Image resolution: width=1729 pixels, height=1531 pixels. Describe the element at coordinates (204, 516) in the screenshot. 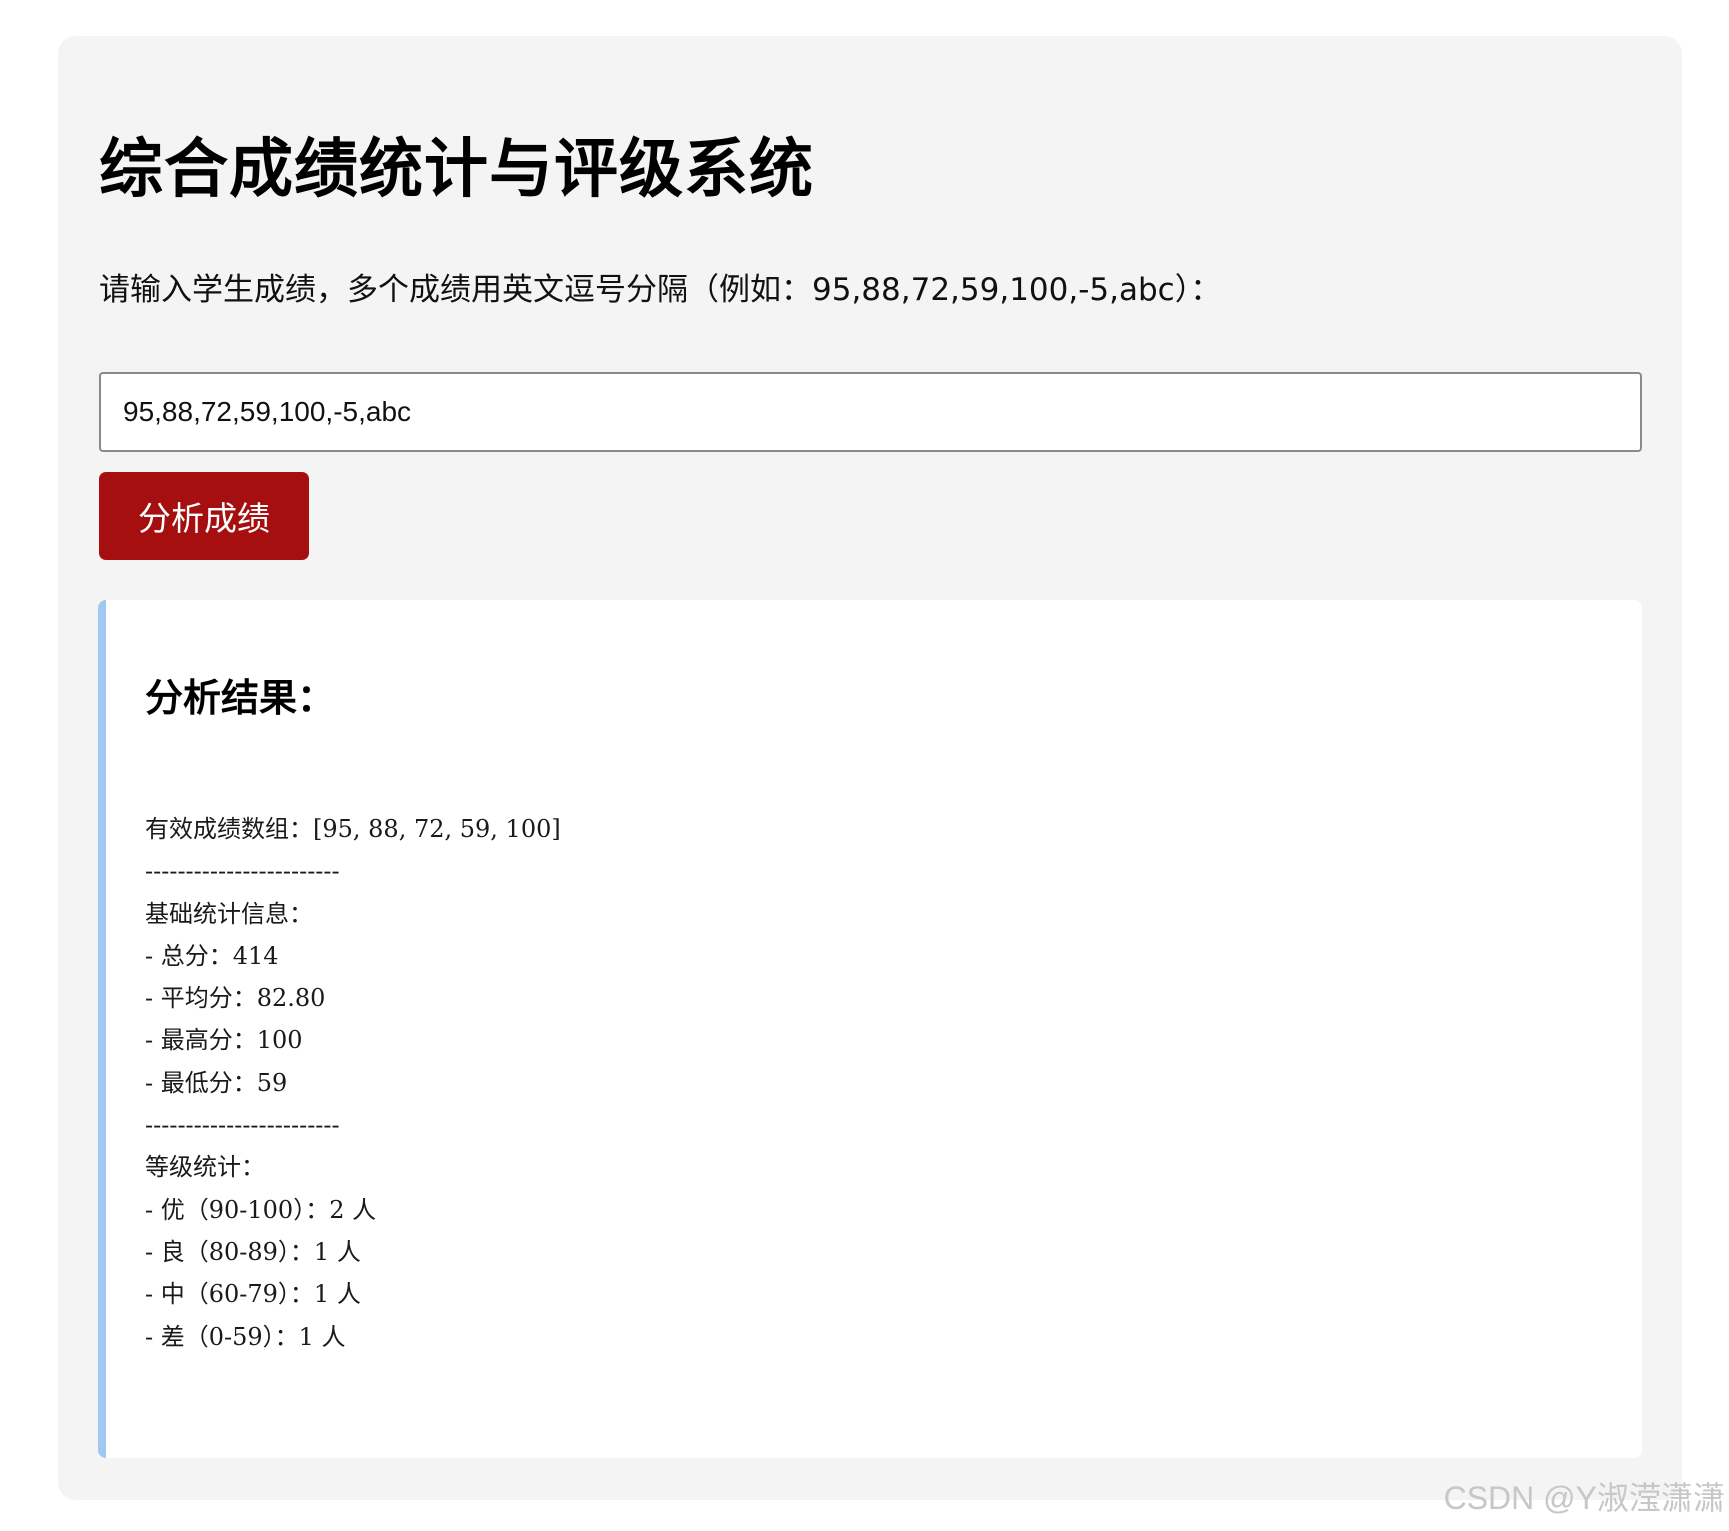

I see `analyze-button: 分析成绩` at that location.